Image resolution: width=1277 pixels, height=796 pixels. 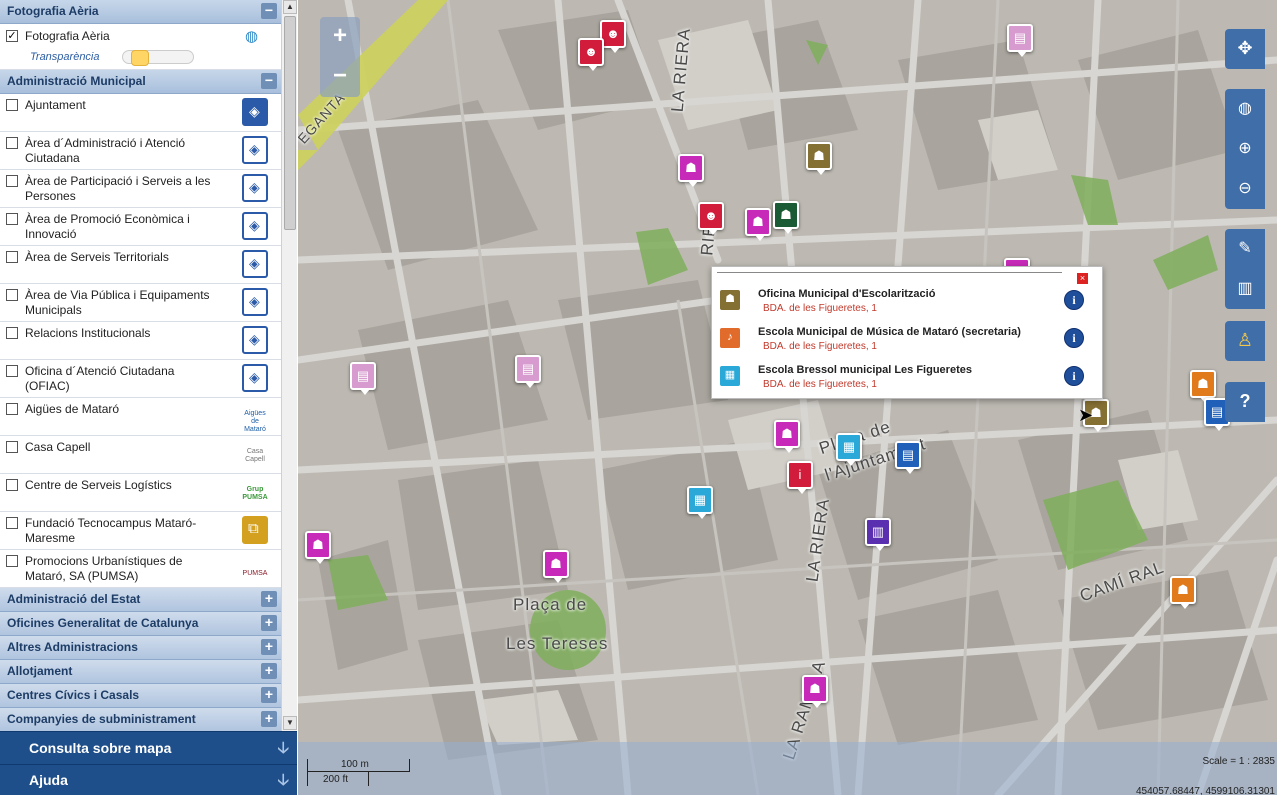 I want to click on transparency-slider, so click(x=158, y=58).